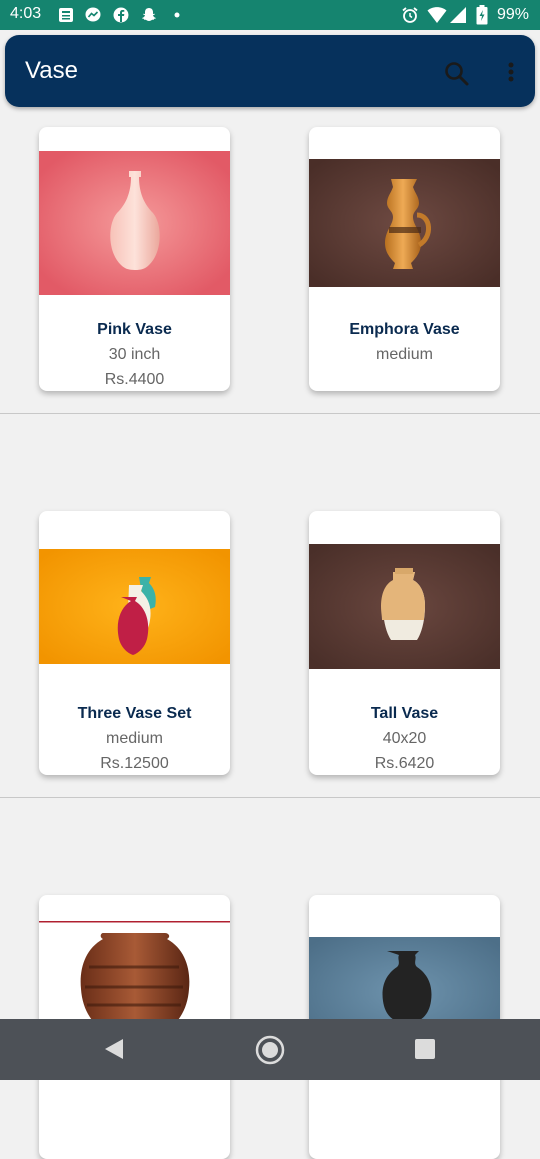  Describe the element at coordinates (149, 14) in the screenshot. I see `snapchat-icon` at that location.